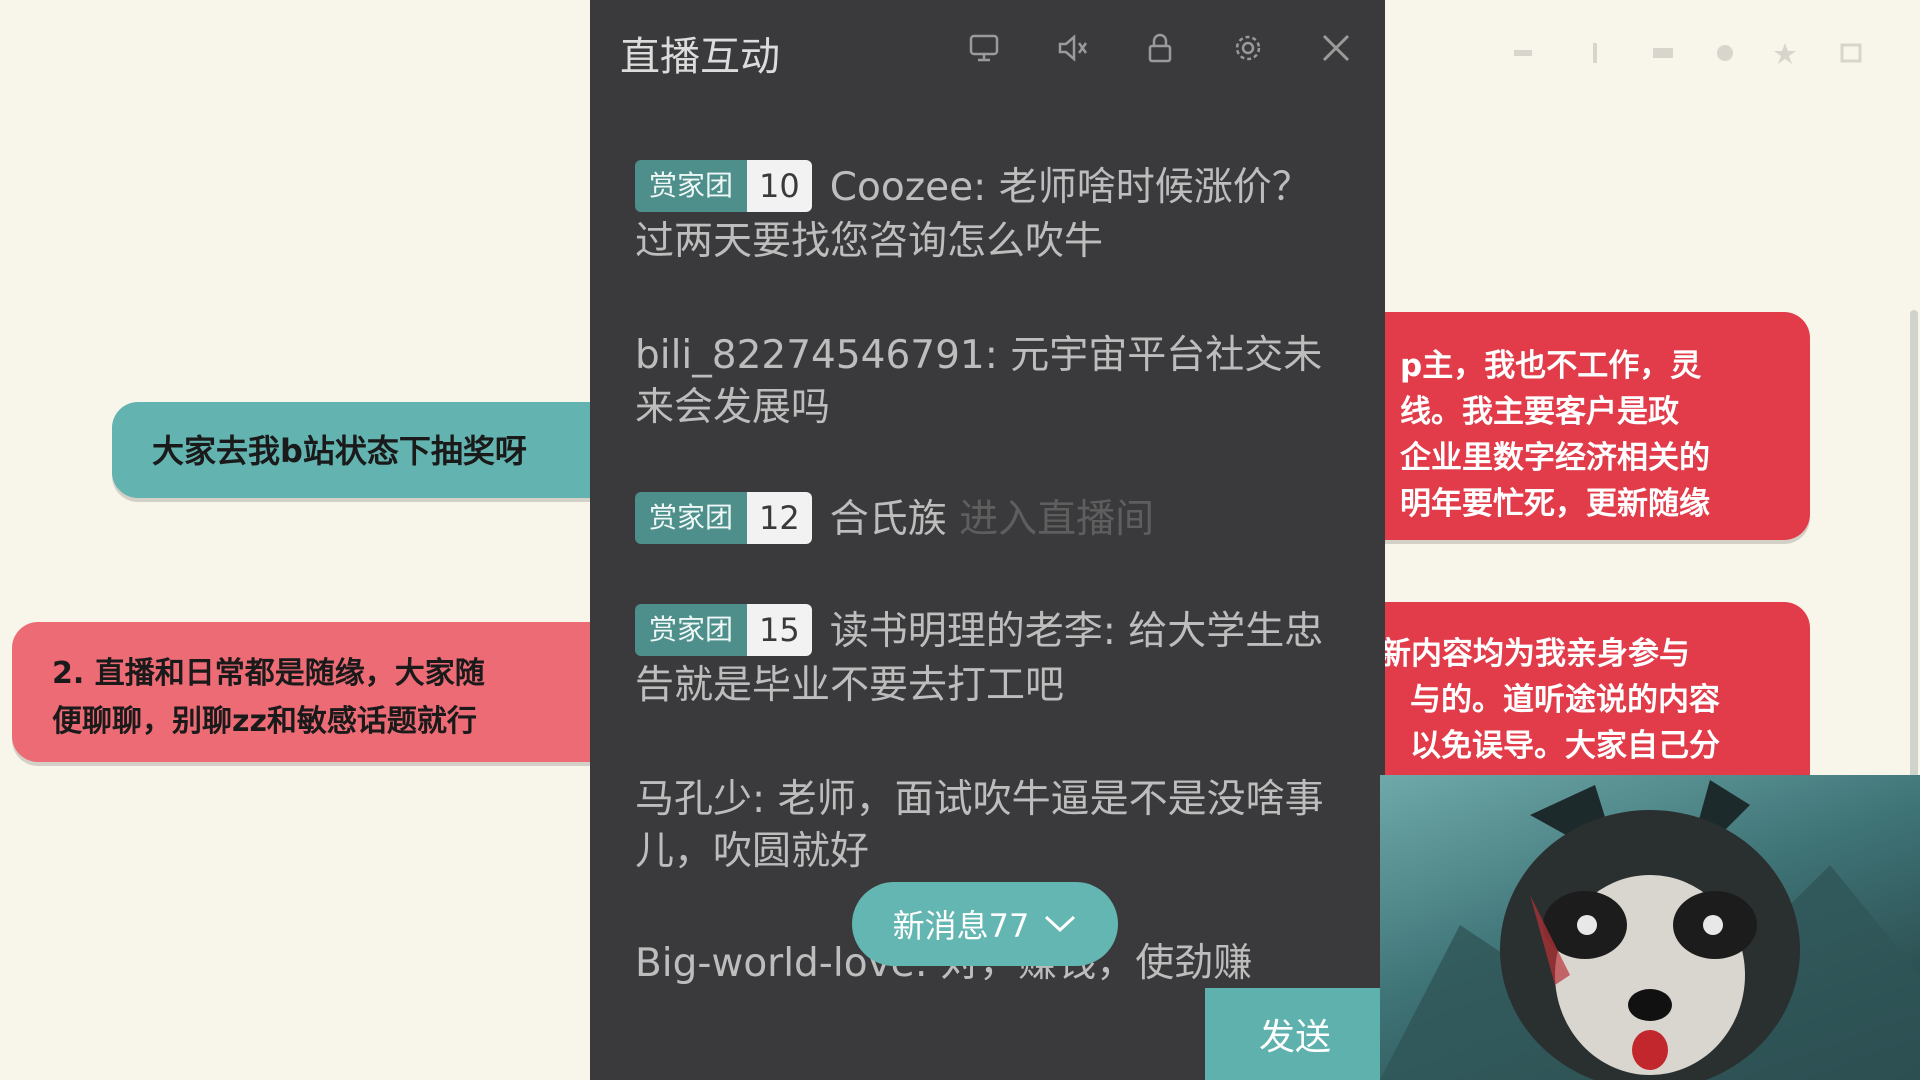 This screenshot has height=1080, width=1920. I want to click on page-scrollbar, so click(1914, 570).